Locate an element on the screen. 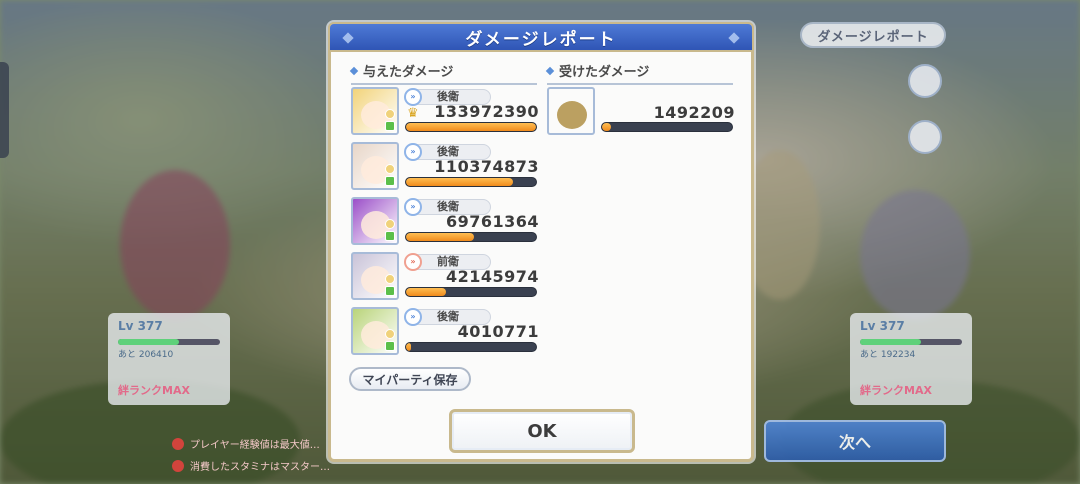 This screenshot has height=484, width=1080. received-damage-value: 1492209 is located at coordinates (694, 112).